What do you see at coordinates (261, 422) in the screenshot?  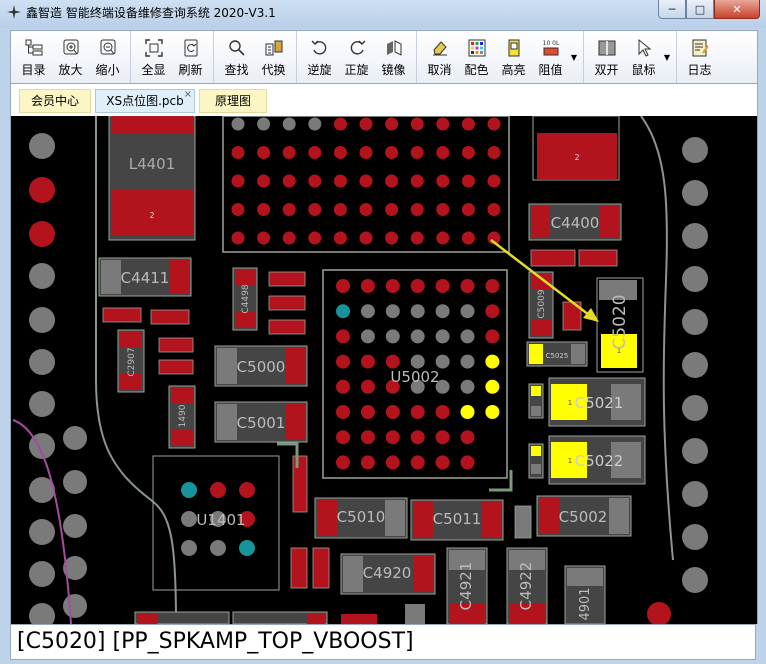 I see `c5001-component: C5001` at bounding box center [261, 422].